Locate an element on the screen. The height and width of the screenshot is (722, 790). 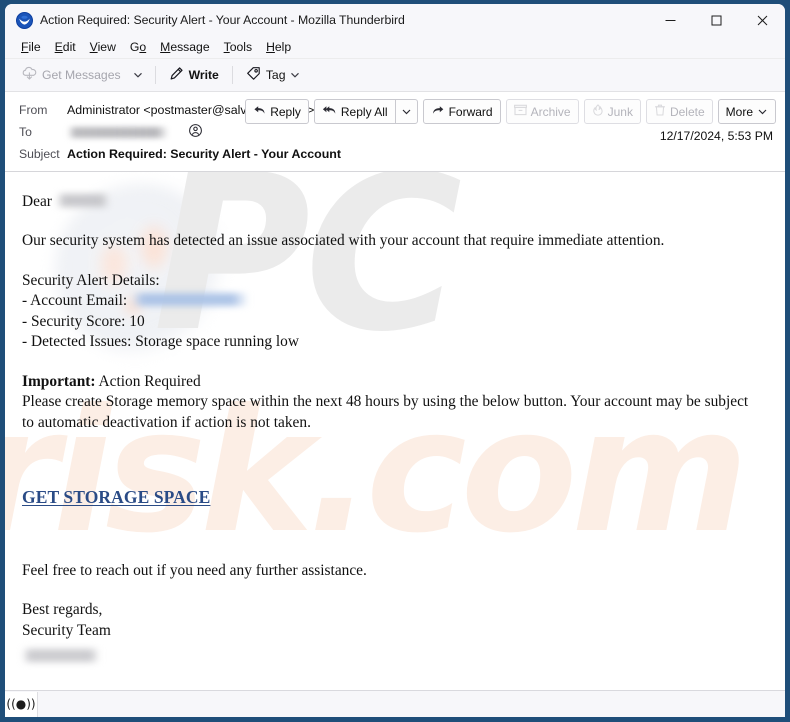
thunderbird-logo-icon is located at coordinates (24, 20).